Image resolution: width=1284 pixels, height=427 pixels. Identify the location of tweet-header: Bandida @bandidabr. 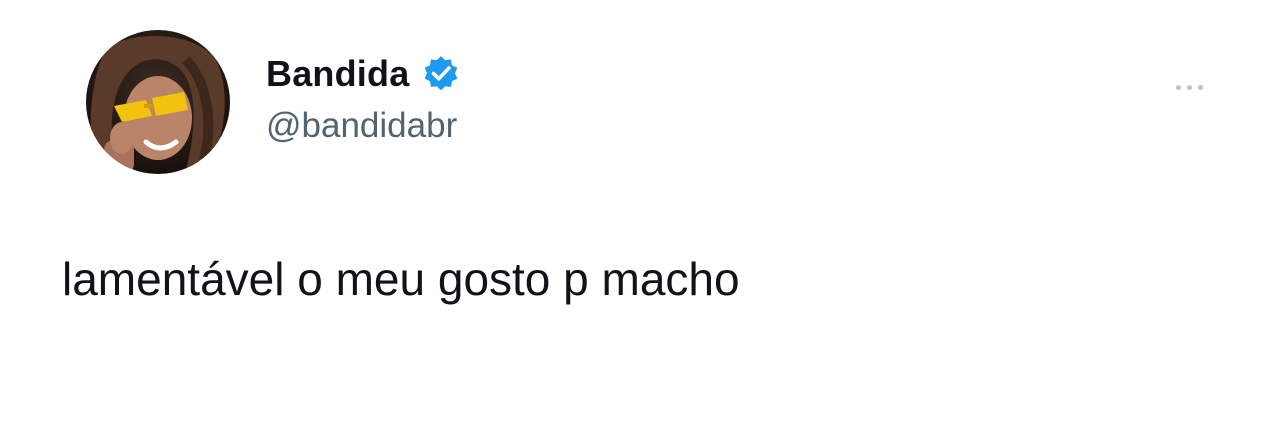
(363, 99).